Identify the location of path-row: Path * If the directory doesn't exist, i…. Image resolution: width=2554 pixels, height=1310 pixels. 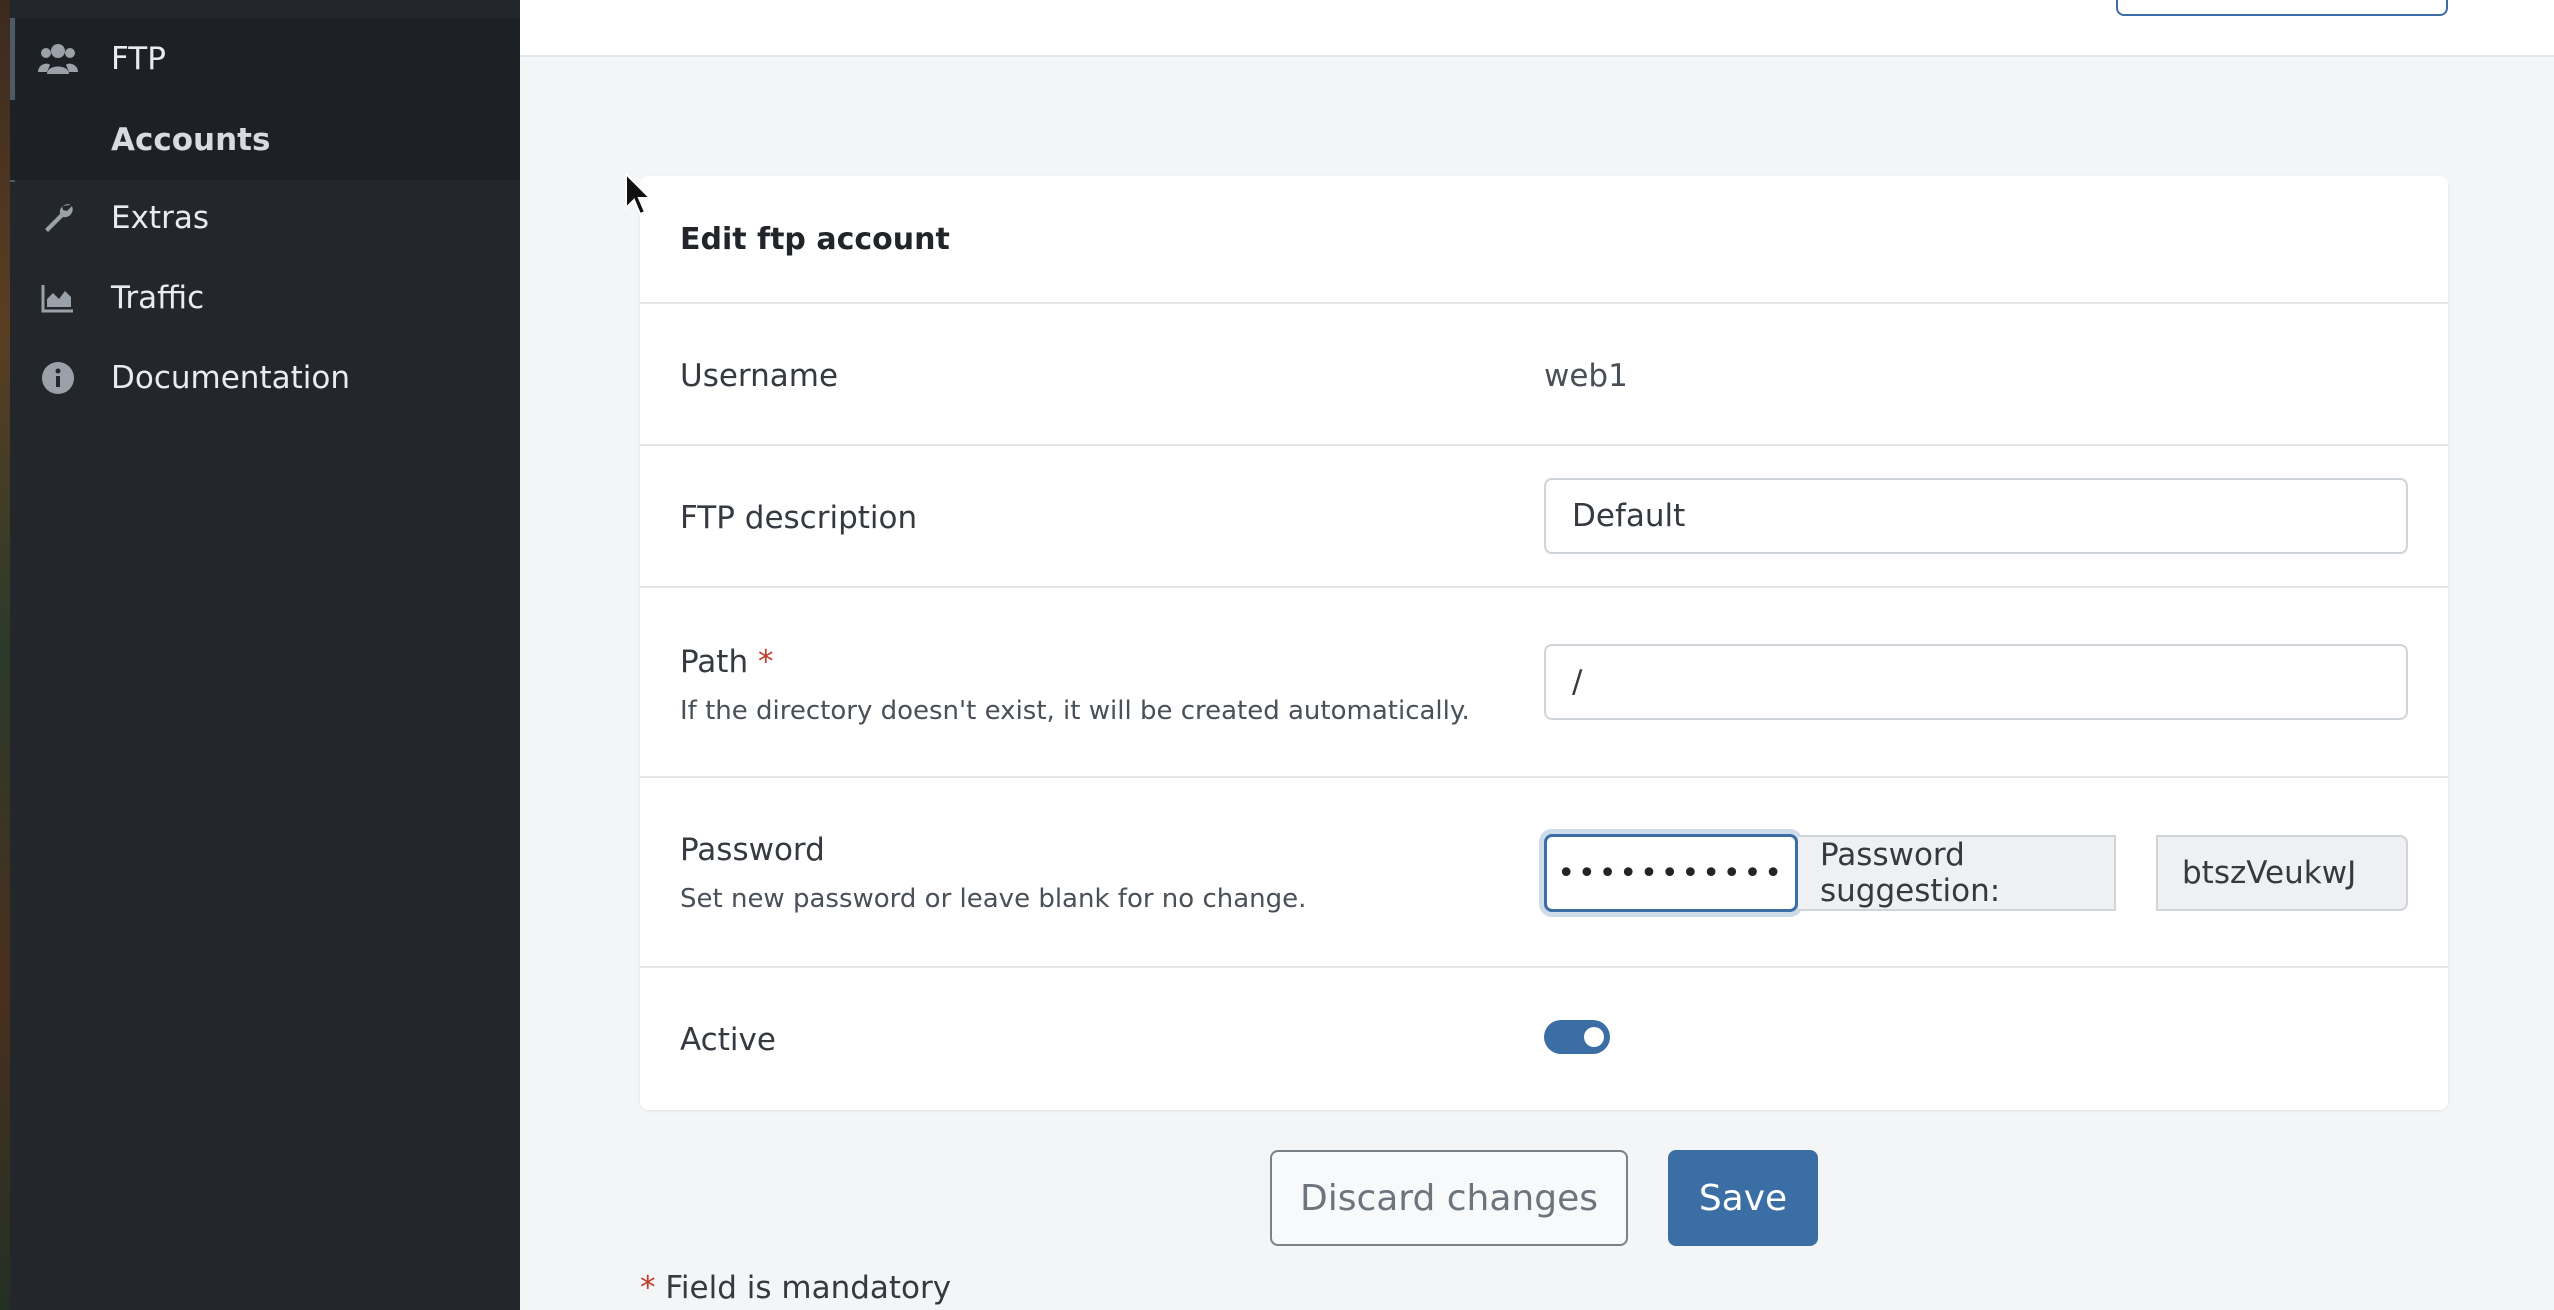
(1544, 683).